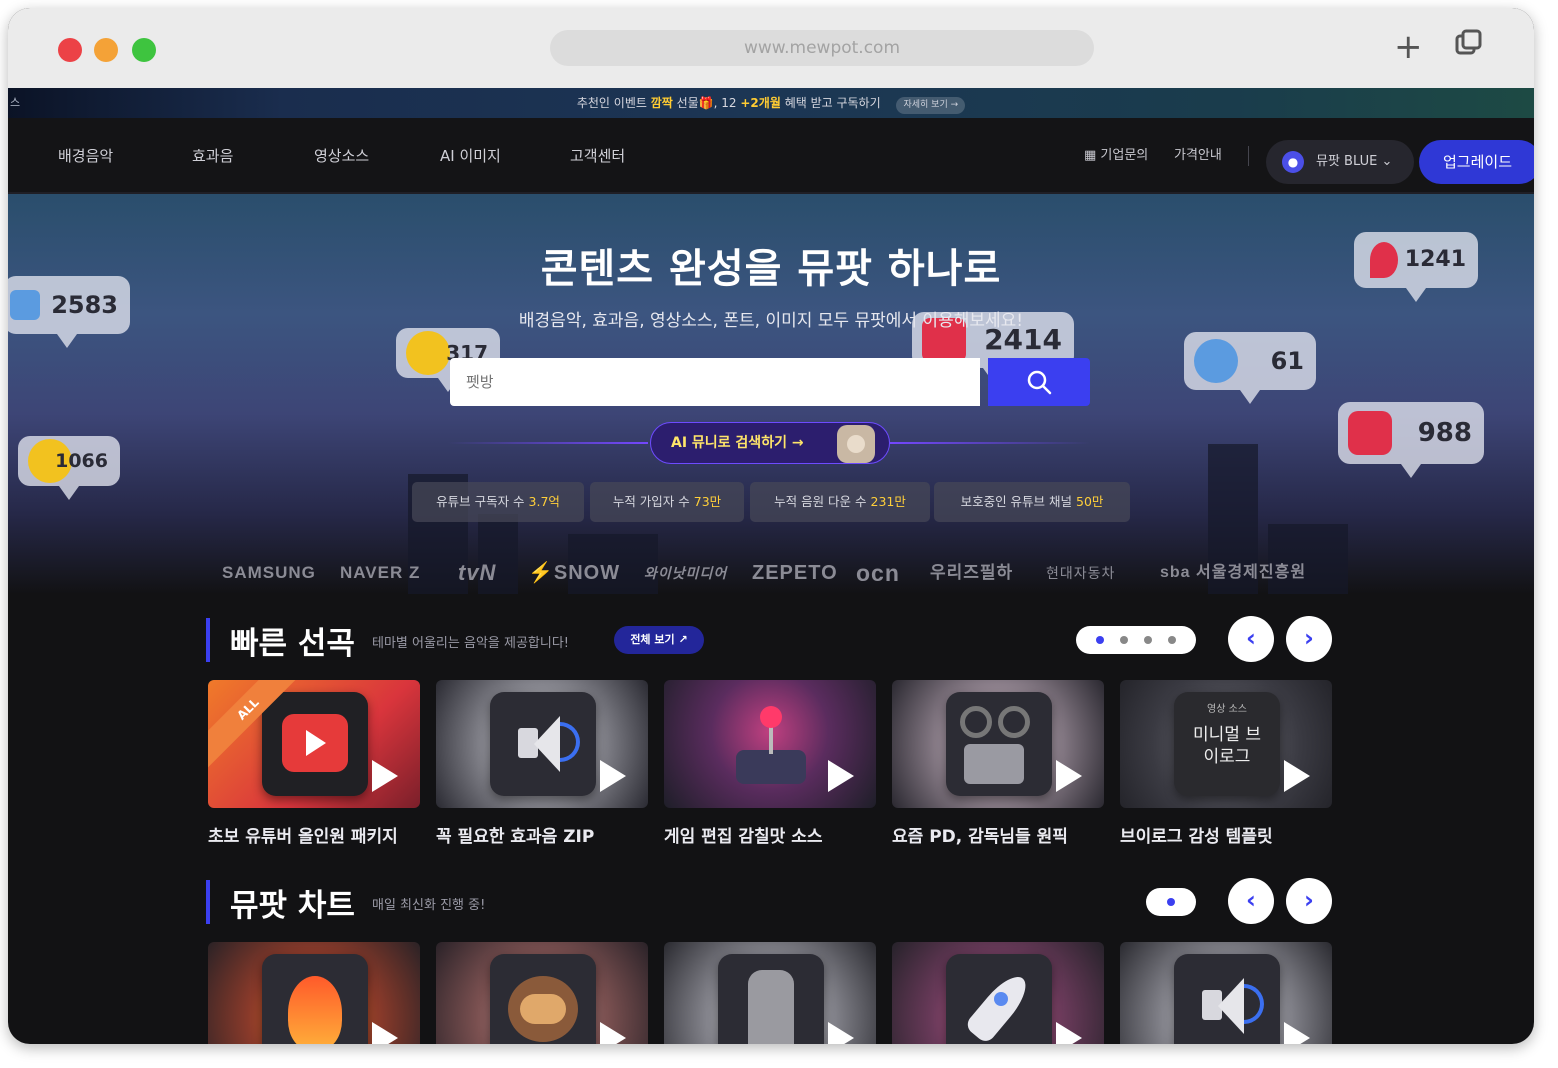  I want to click on card-inner-text: 미니멀 브이로그, so click(1227, 746).